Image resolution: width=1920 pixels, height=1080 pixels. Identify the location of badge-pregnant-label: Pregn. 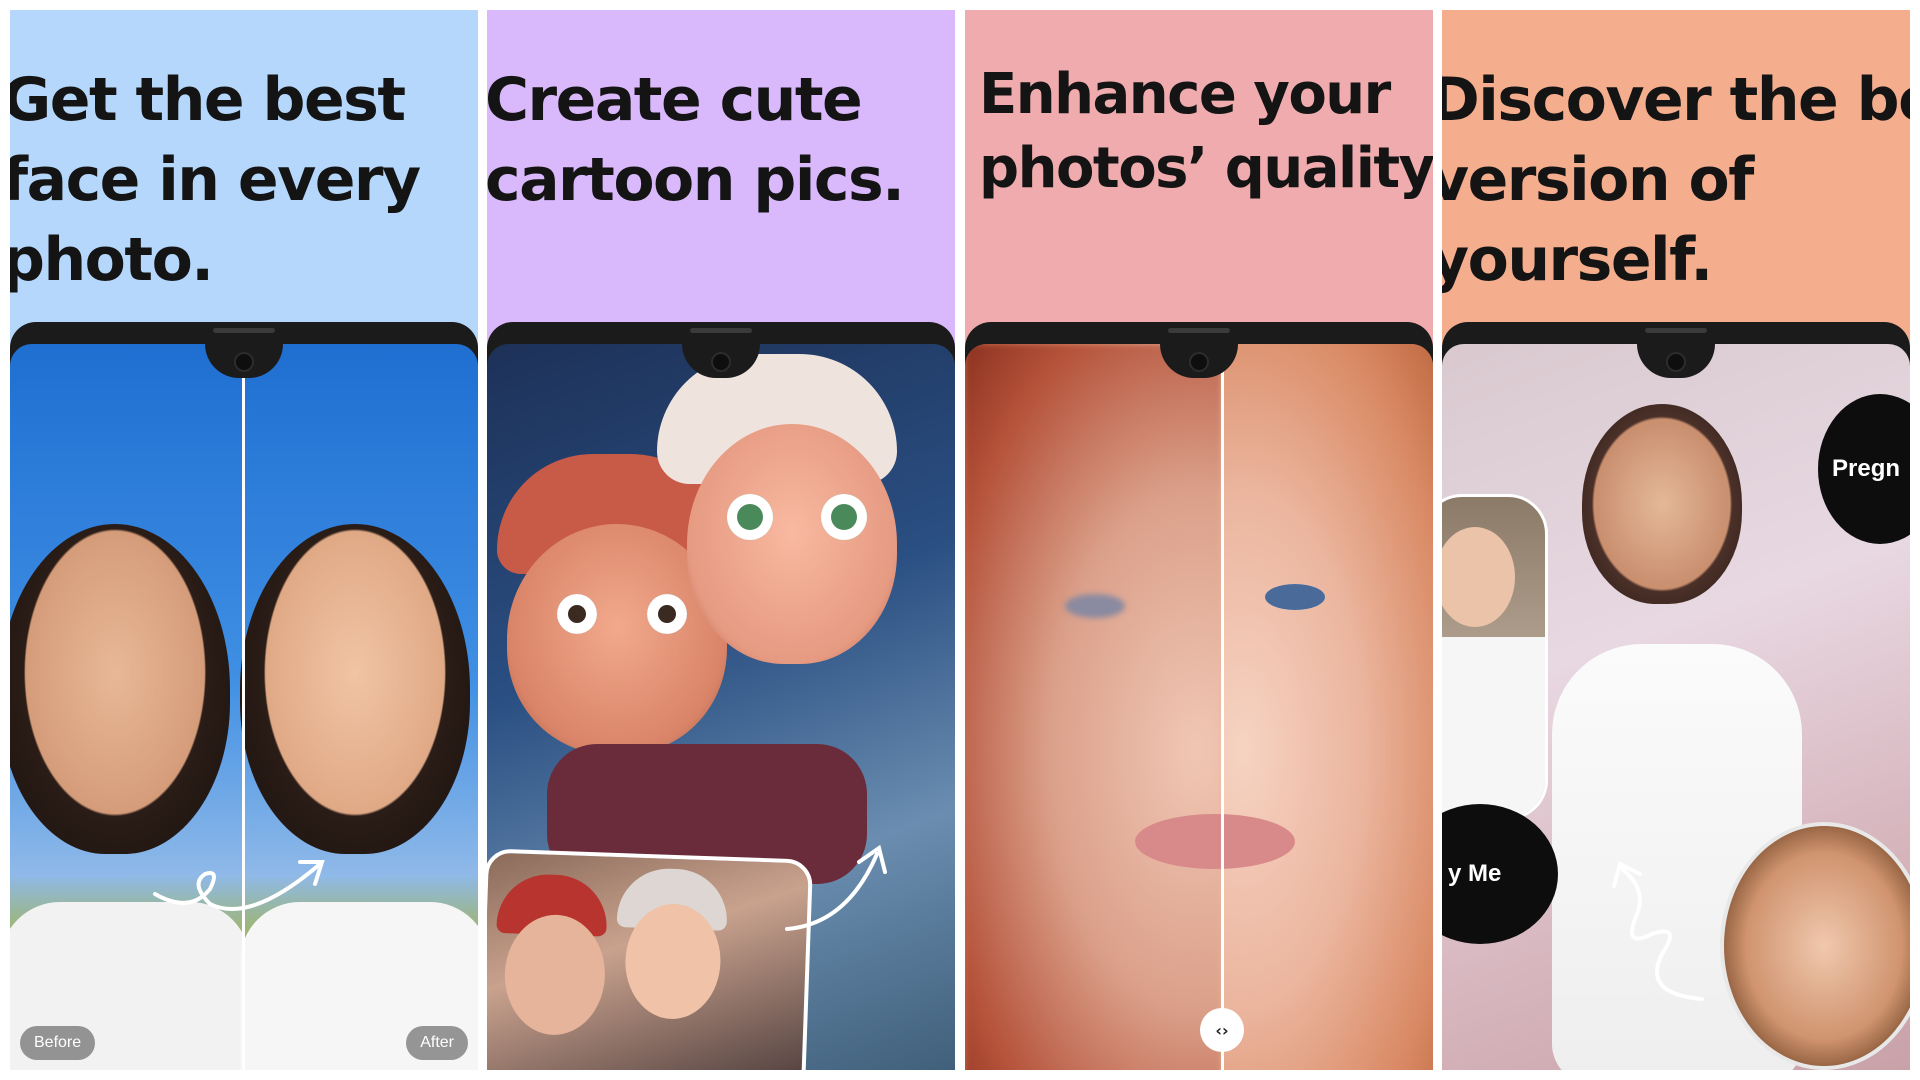
(1866, 468).